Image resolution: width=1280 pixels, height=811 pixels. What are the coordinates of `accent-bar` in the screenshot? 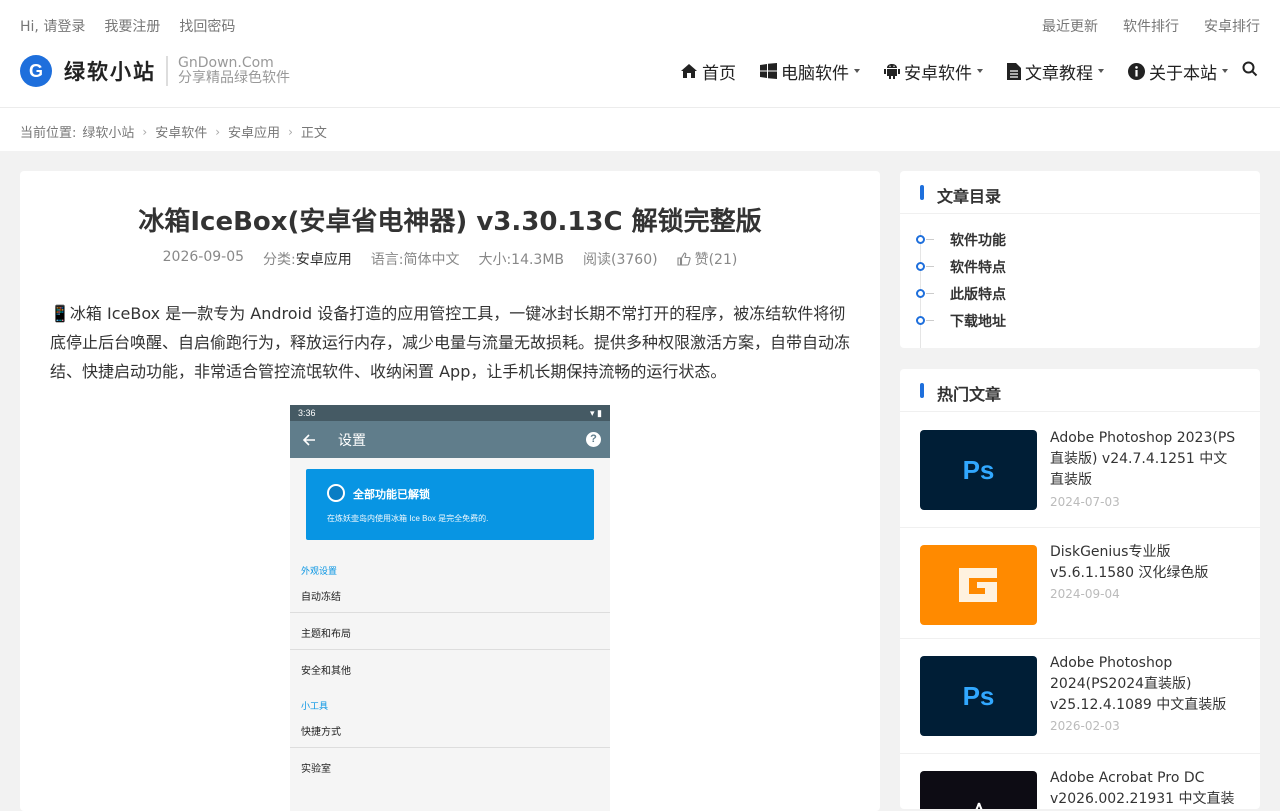 It's located at (922, 390).